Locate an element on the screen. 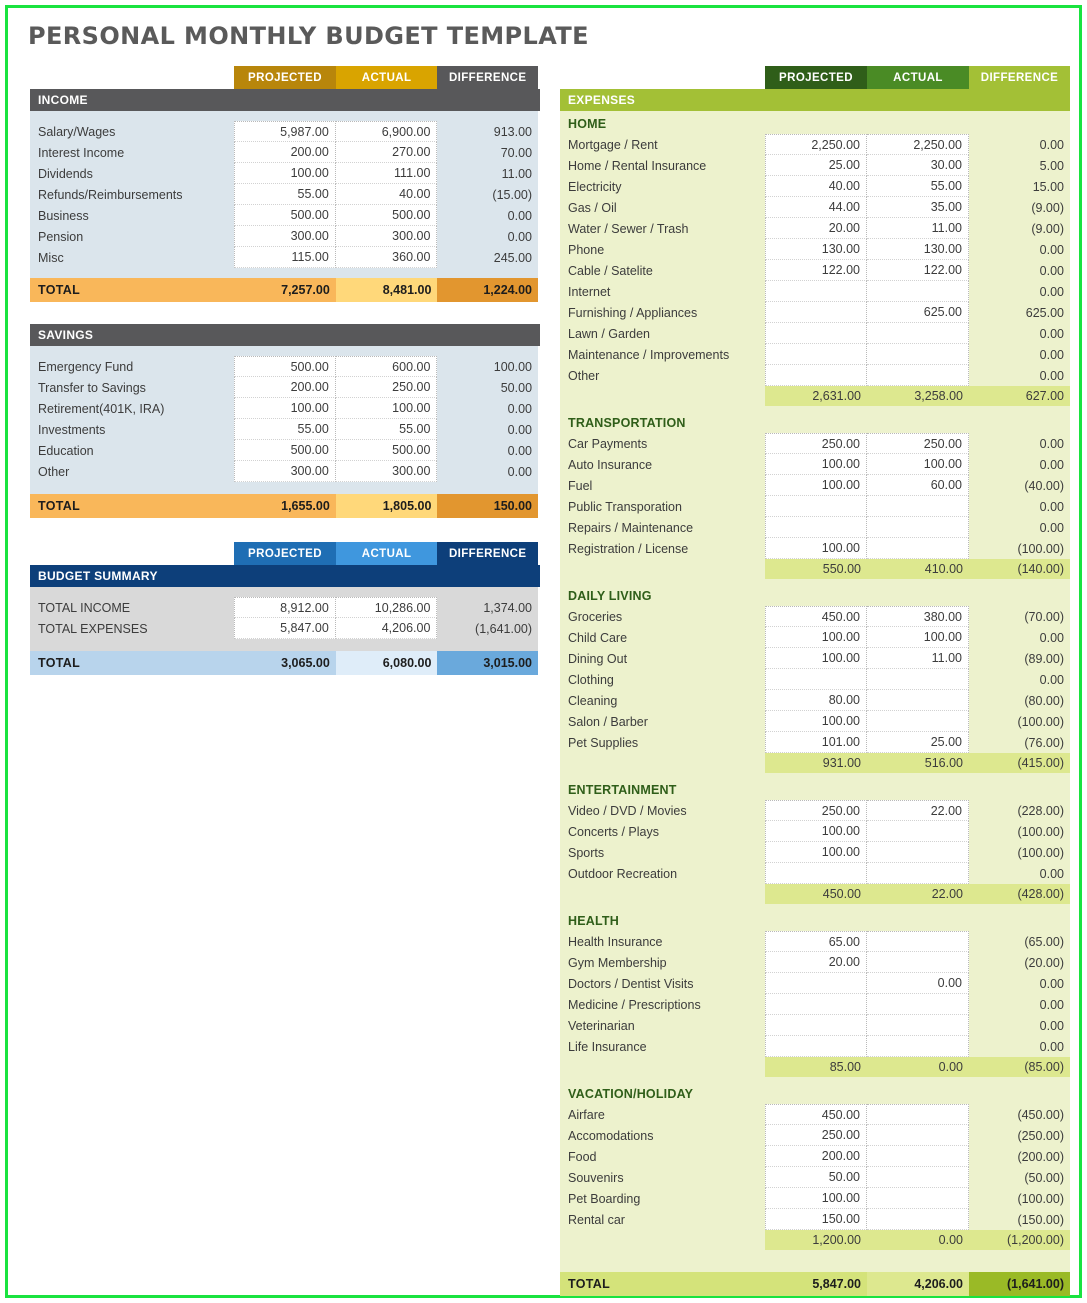 The image size is (1087, 1303). cell-projected: 5,987.00 is located at coordinates (285, 131).